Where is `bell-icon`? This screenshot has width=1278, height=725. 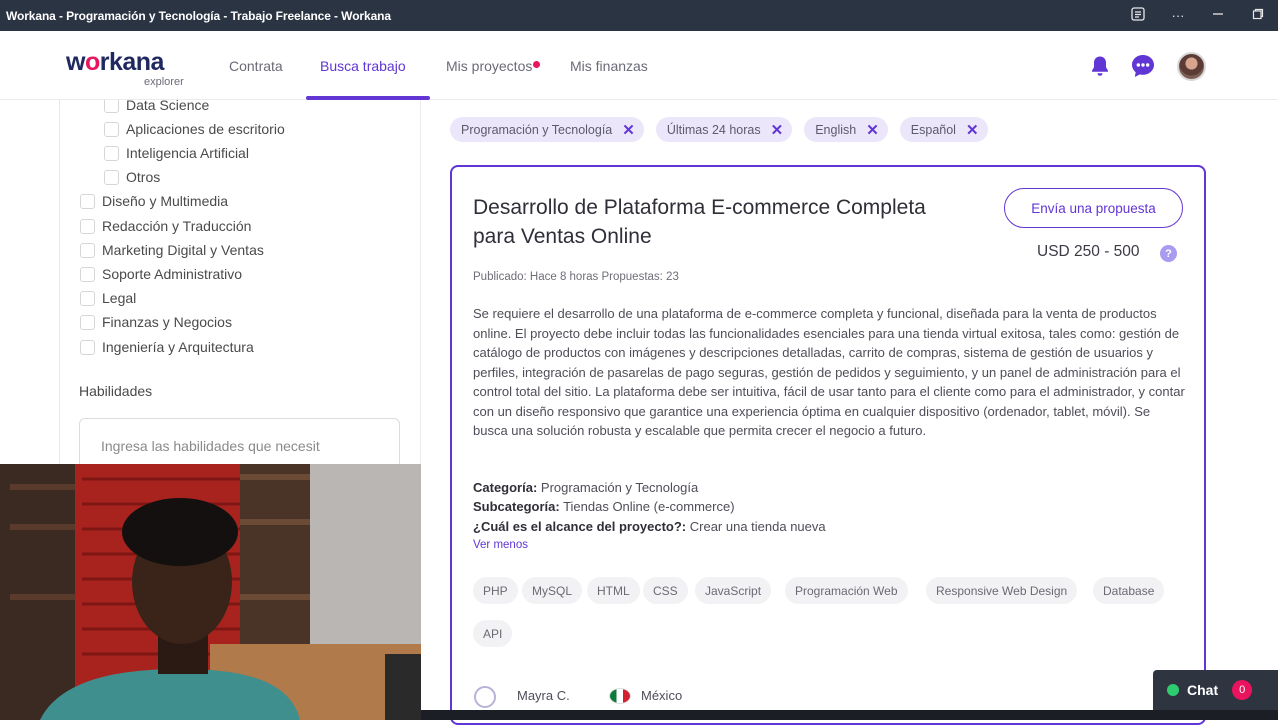 bell-icon is located at coordinates (1100, 66).